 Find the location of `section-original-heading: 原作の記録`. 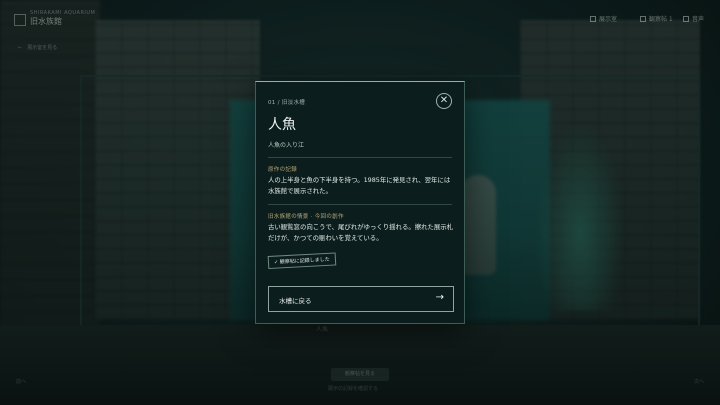

section-original-heading: 原作の記録 is located at coordinates (283, 170).